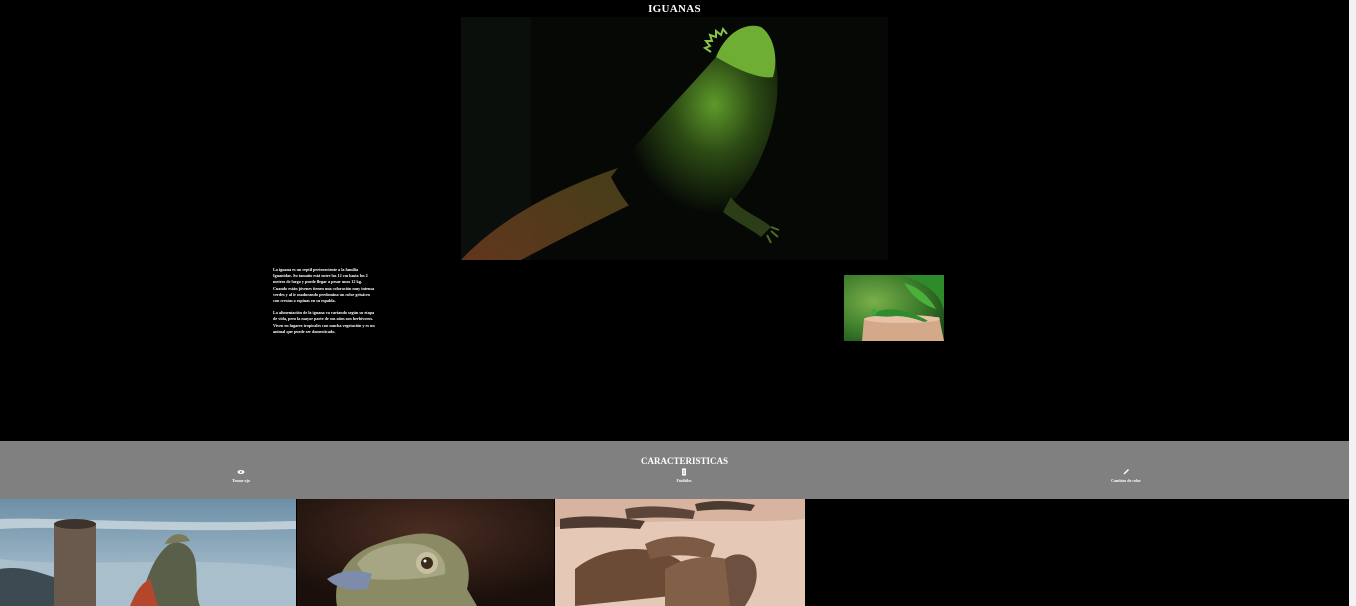 The height and width of the screenshot is (606, 1356). I want to click on hero-image, so click(674, 138).